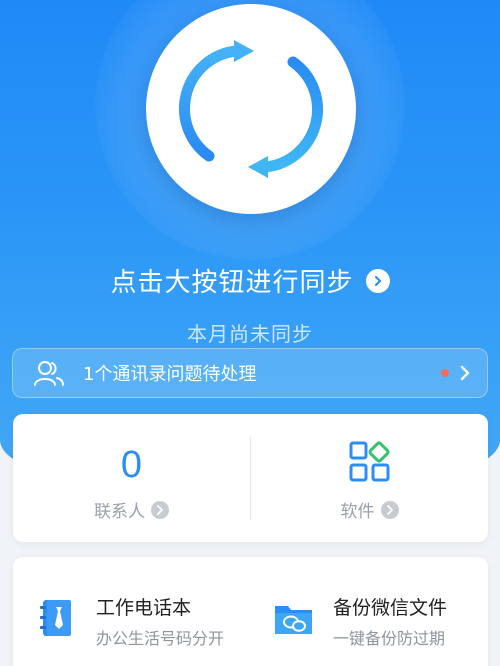  I want to click on wechat-backup-title: 备份微信文件, so click(390, 608).